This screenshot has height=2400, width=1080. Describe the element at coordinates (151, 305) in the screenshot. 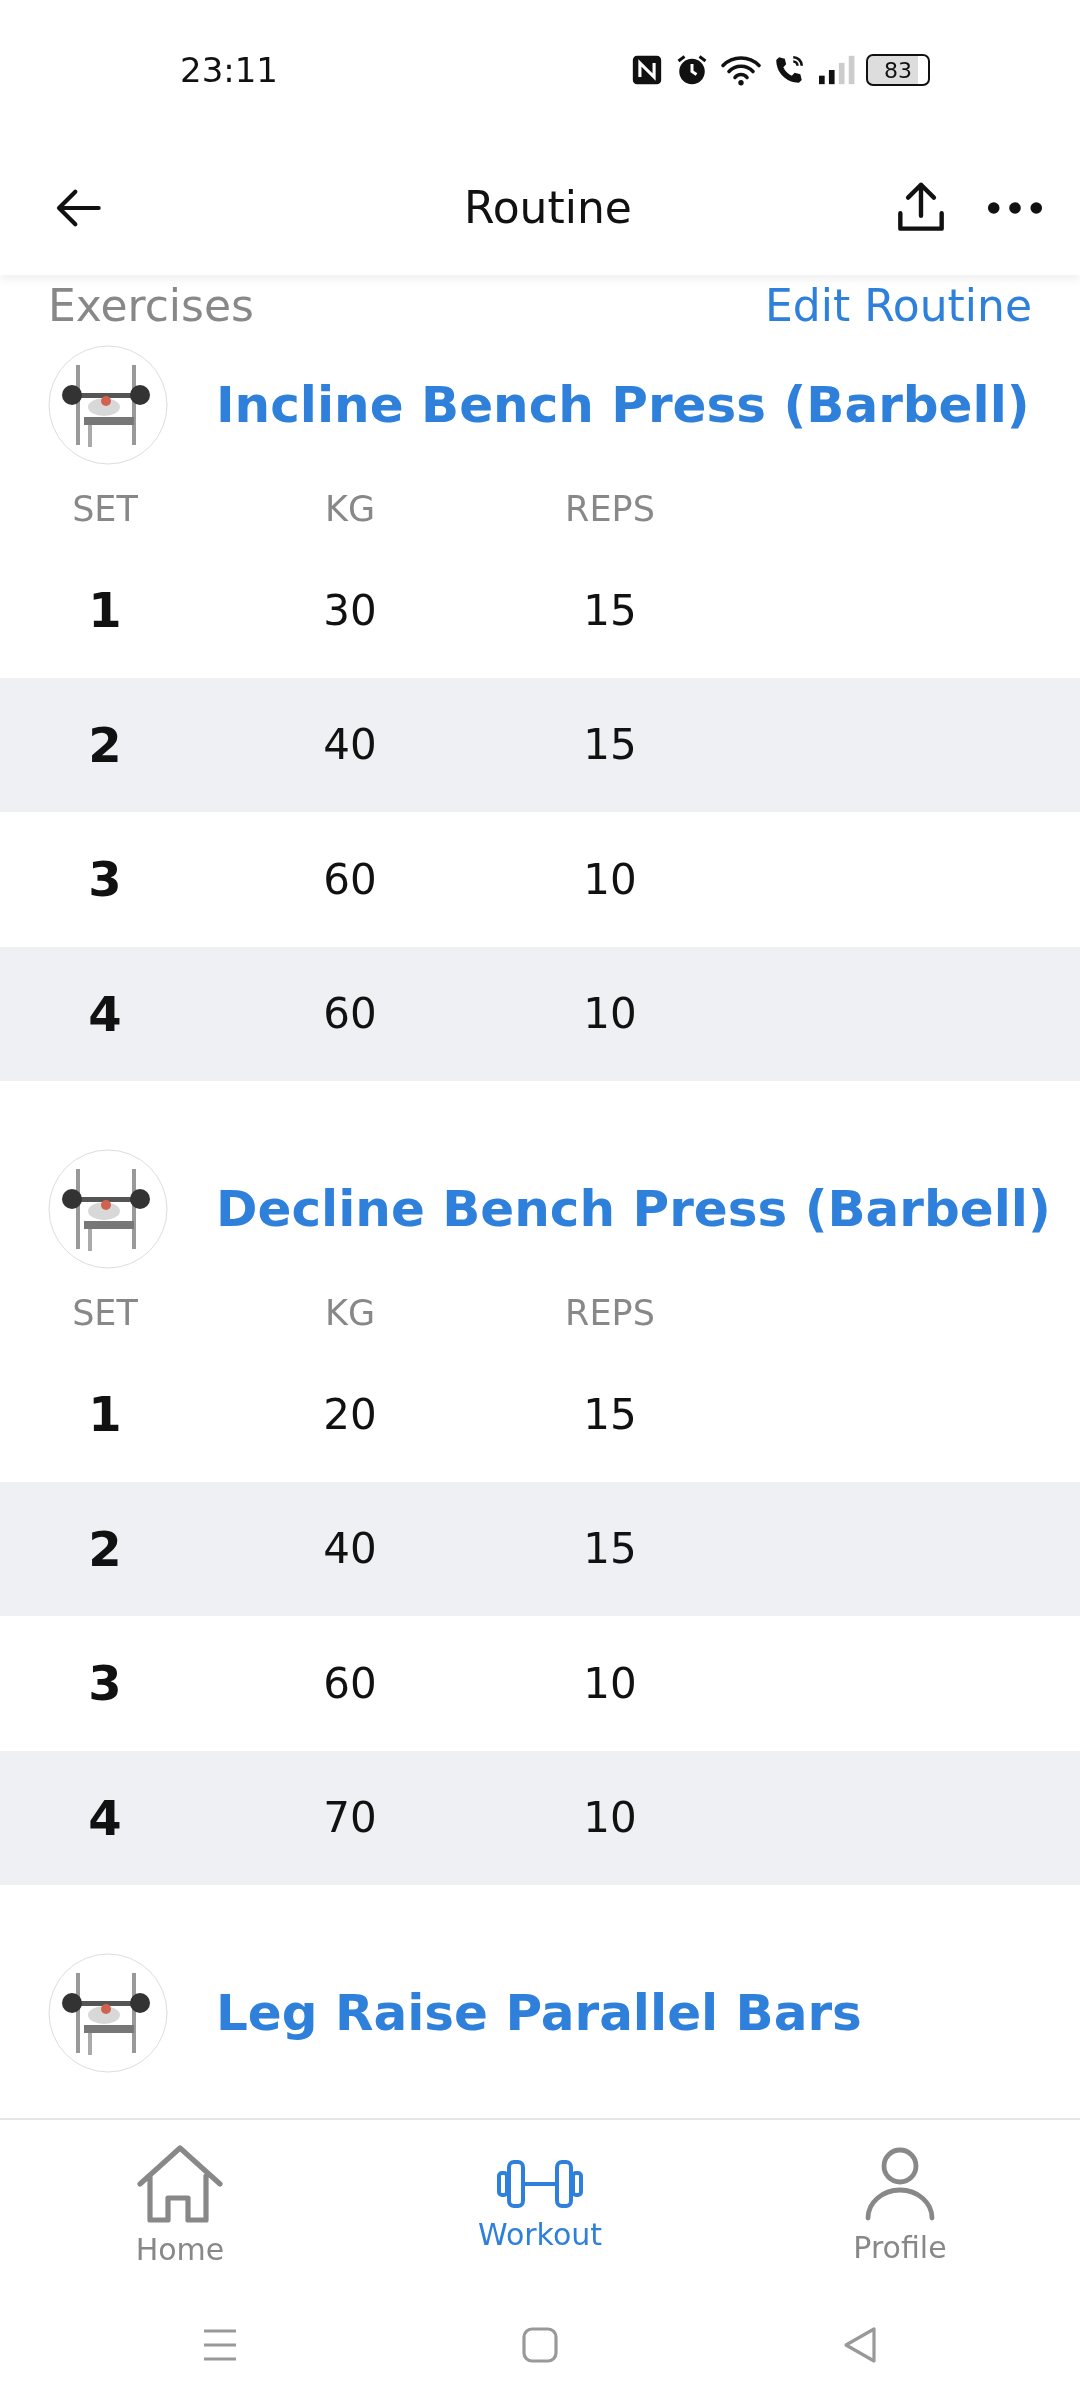

I see `section-title: Exercises` at that location.